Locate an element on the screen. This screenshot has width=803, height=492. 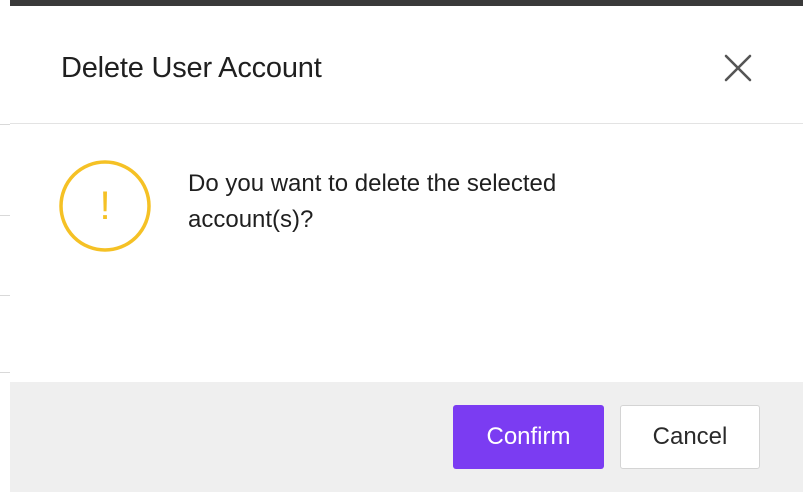
warning-glyph: ! is located at coordinates (104, 206).